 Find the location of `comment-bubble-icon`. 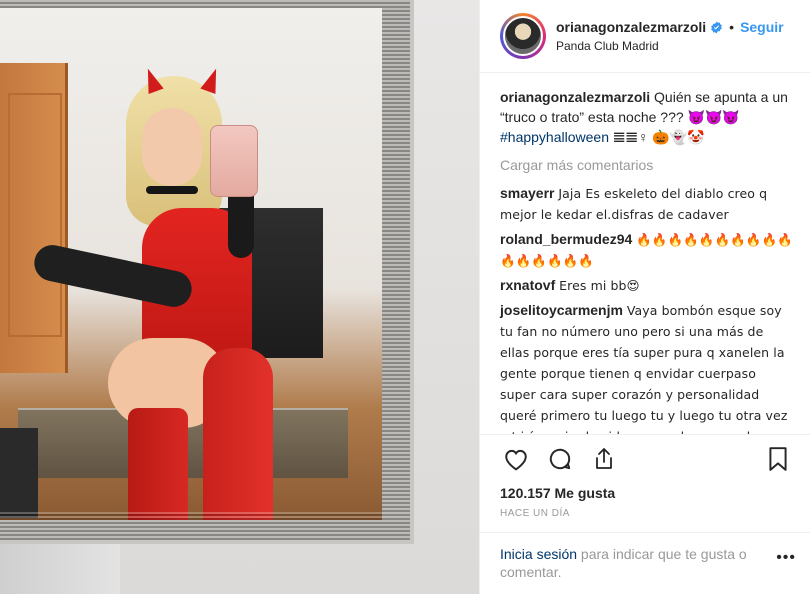

comment-bubble-icon is located at coordinates (560, 458).